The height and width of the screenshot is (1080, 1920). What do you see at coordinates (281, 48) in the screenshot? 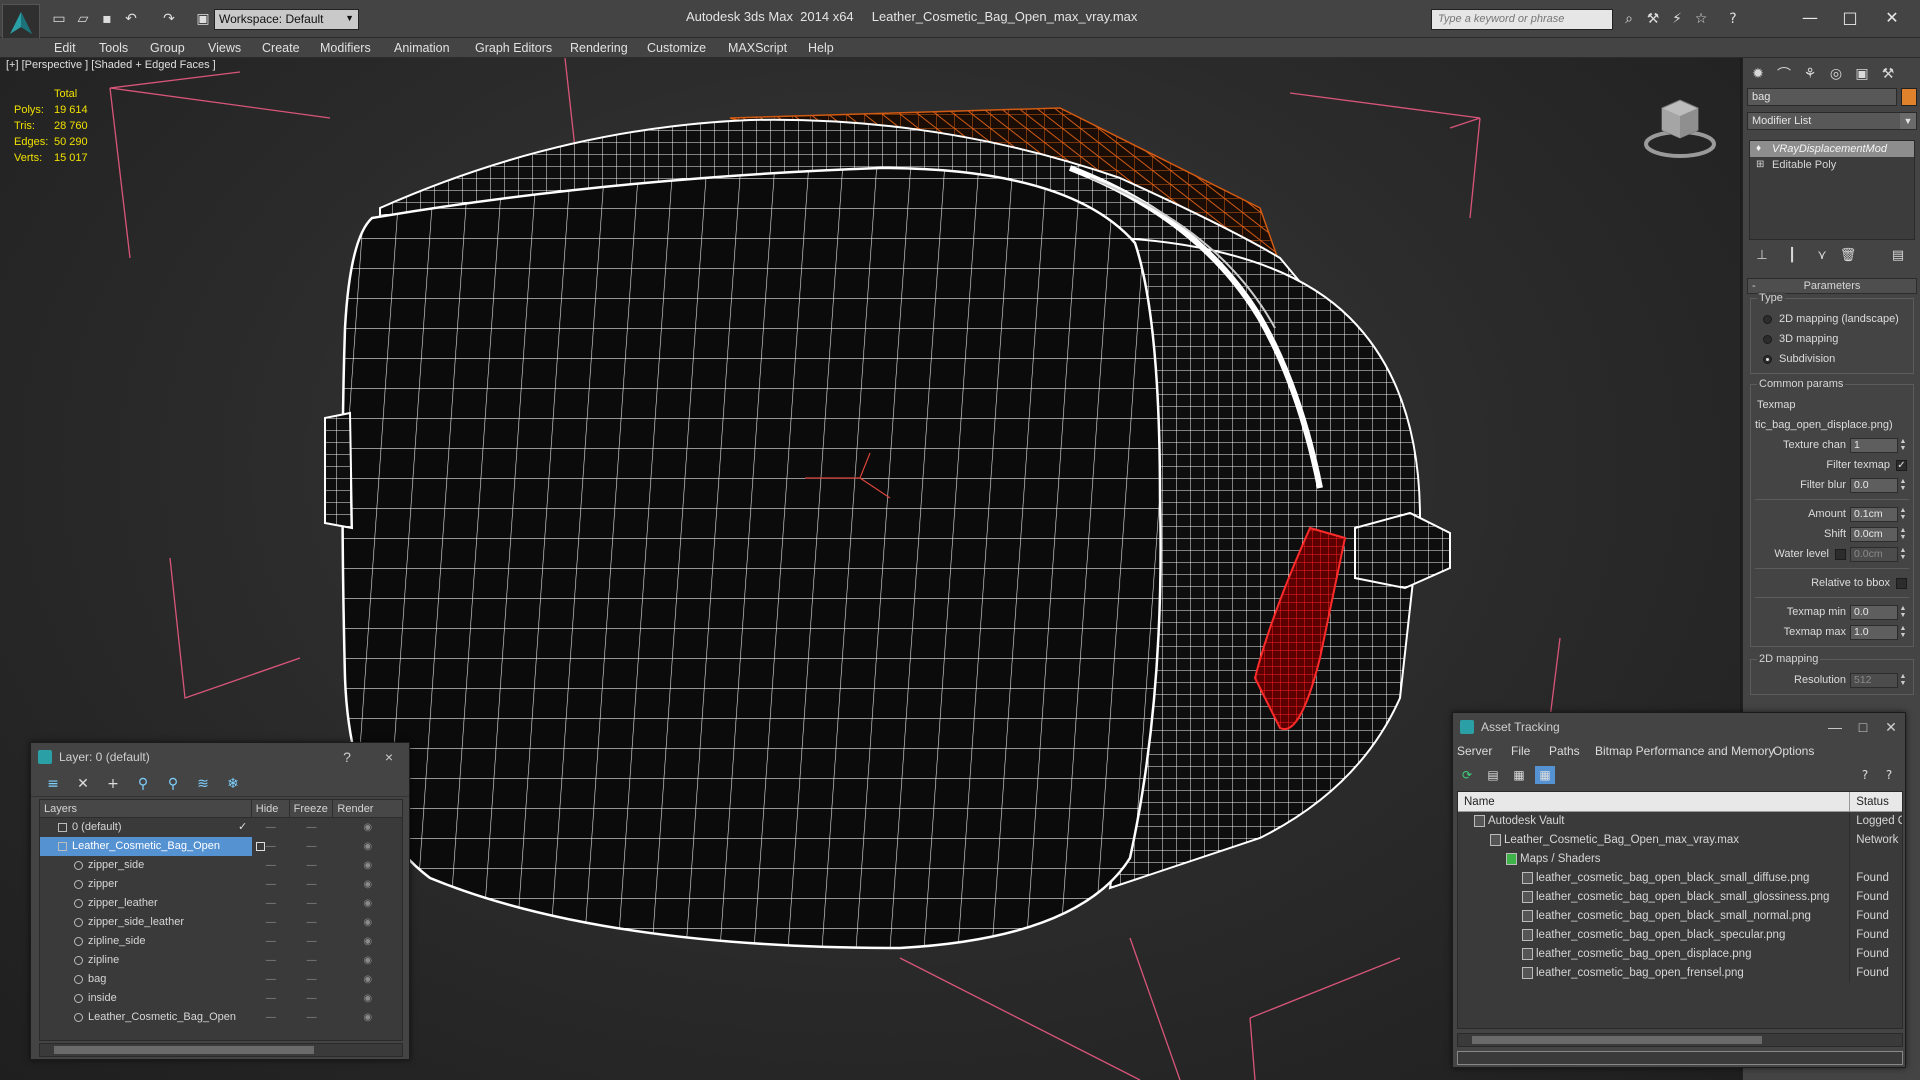
I see `menu-create: Create` at bounding box center [281, 48].